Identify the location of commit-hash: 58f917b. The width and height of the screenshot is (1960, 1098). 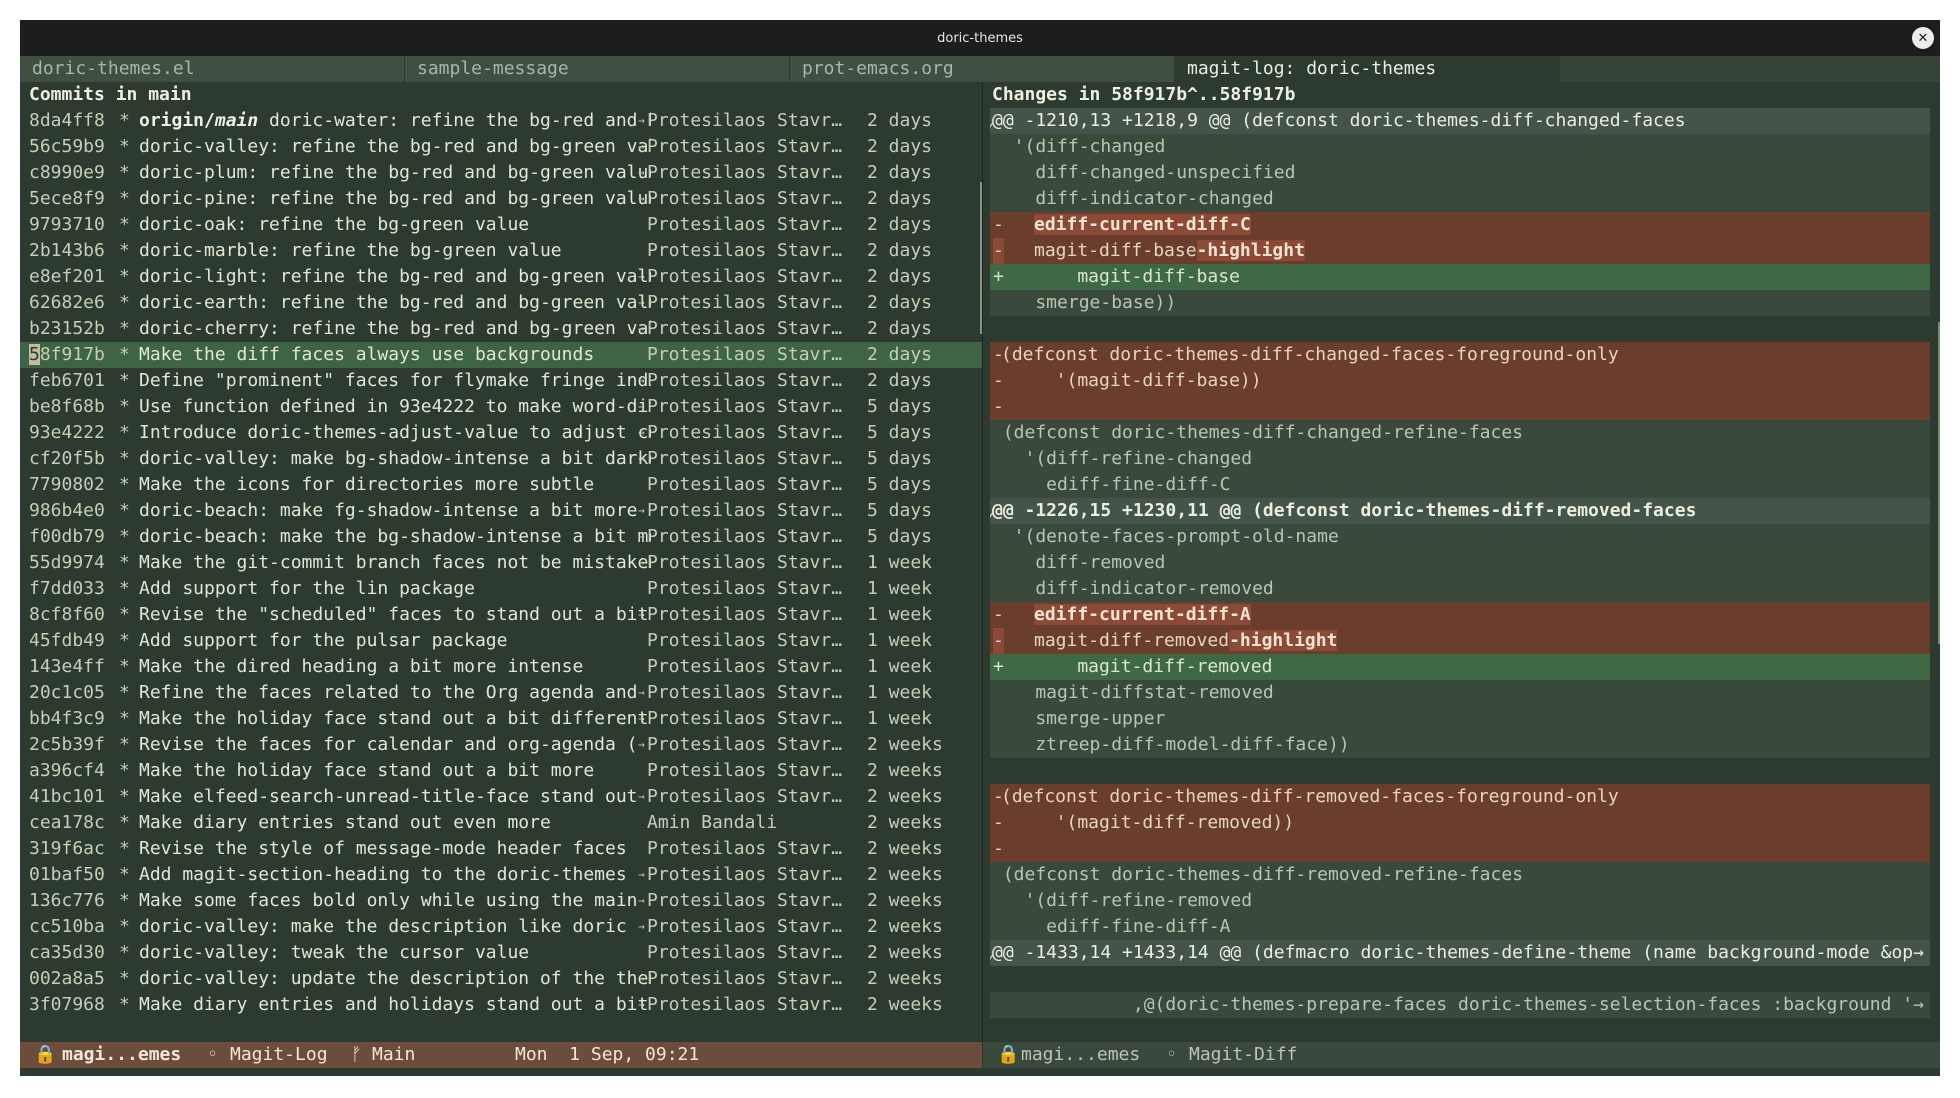
(67, 355).